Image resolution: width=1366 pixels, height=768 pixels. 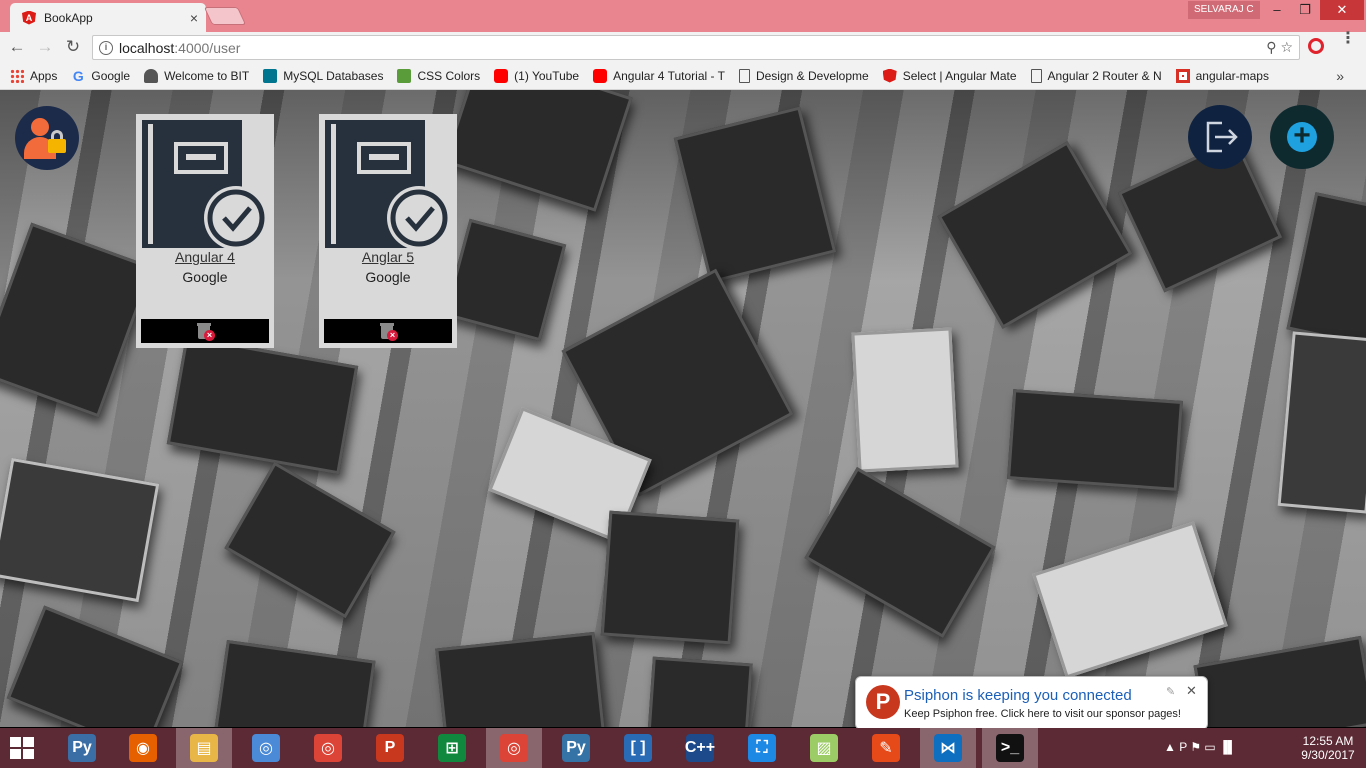 I want to click on screen-capture-icon: ⛶, so click(x=762, y=748).